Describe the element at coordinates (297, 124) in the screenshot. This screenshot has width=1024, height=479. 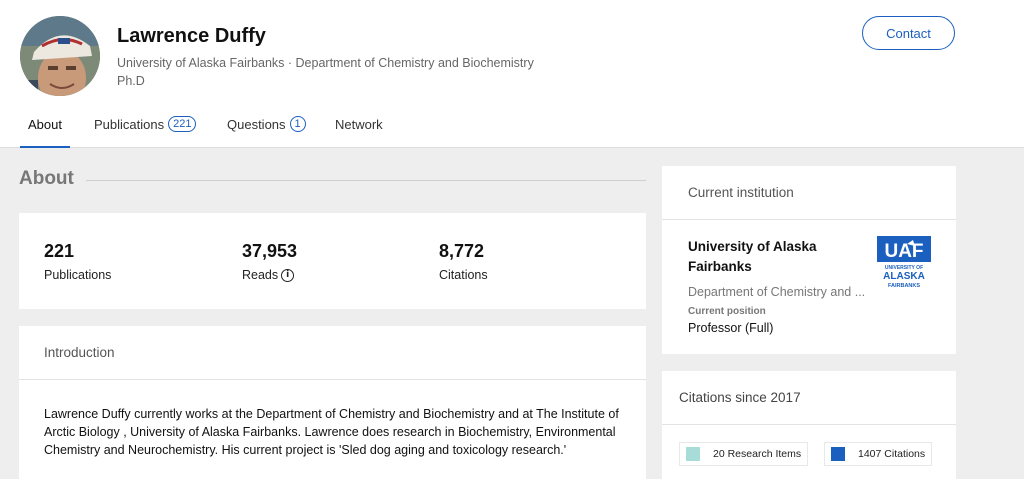
I see `questions-count-badge: 1` at that location.